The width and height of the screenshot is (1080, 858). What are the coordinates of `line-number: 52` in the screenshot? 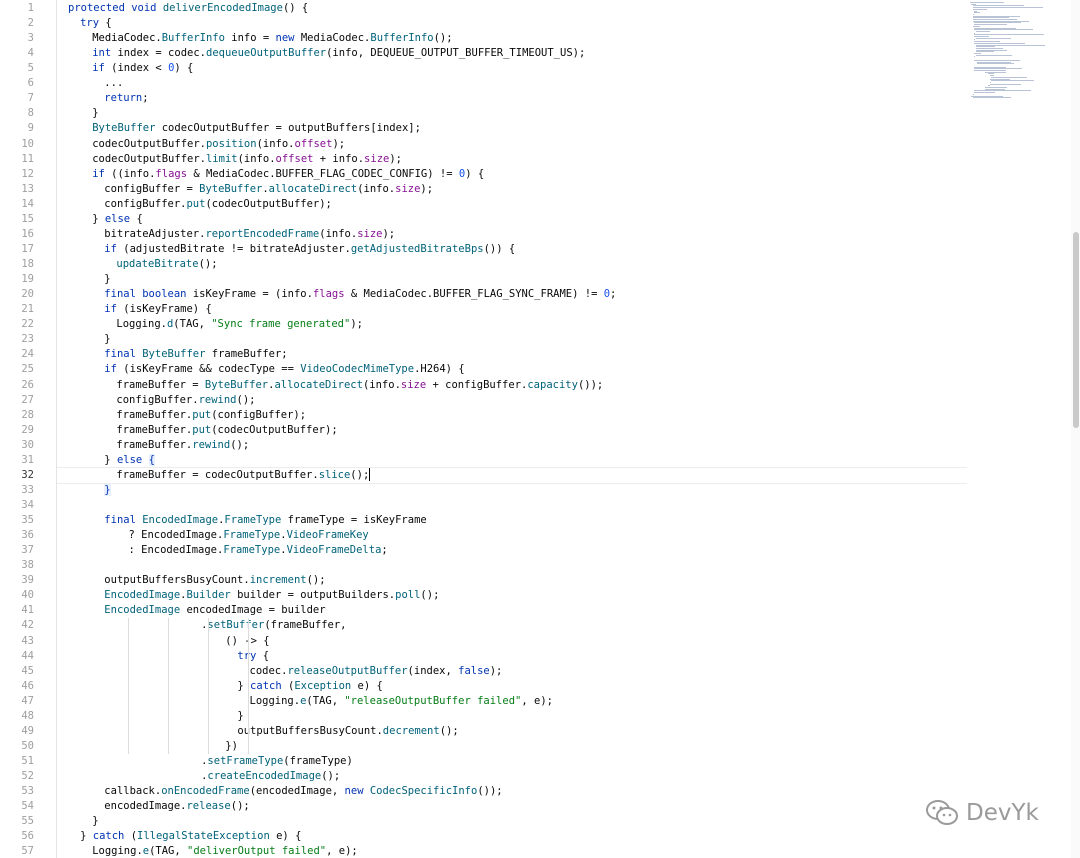 It's located at (17, 776).